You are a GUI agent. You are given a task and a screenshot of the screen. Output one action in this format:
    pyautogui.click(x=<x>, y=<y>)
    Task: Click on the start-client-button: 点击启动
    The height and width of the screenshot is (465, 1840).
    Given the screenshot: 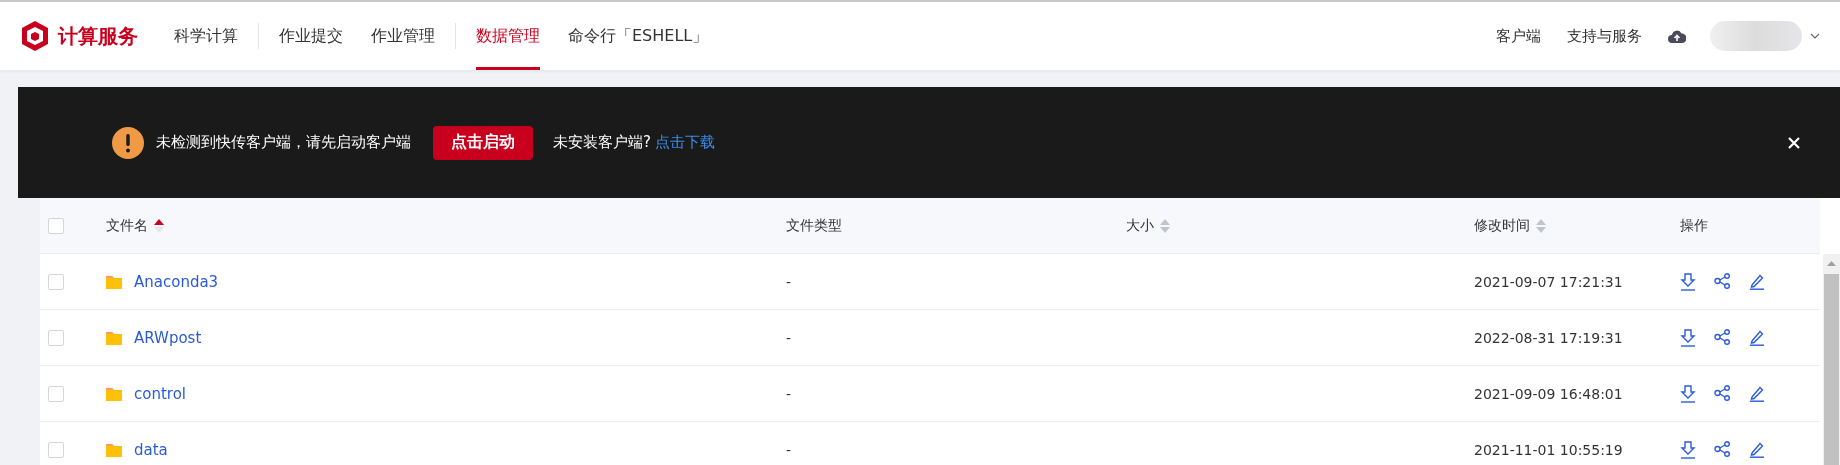 What is the action you would take?
    pyautogui.click(x=483, y=142)
    